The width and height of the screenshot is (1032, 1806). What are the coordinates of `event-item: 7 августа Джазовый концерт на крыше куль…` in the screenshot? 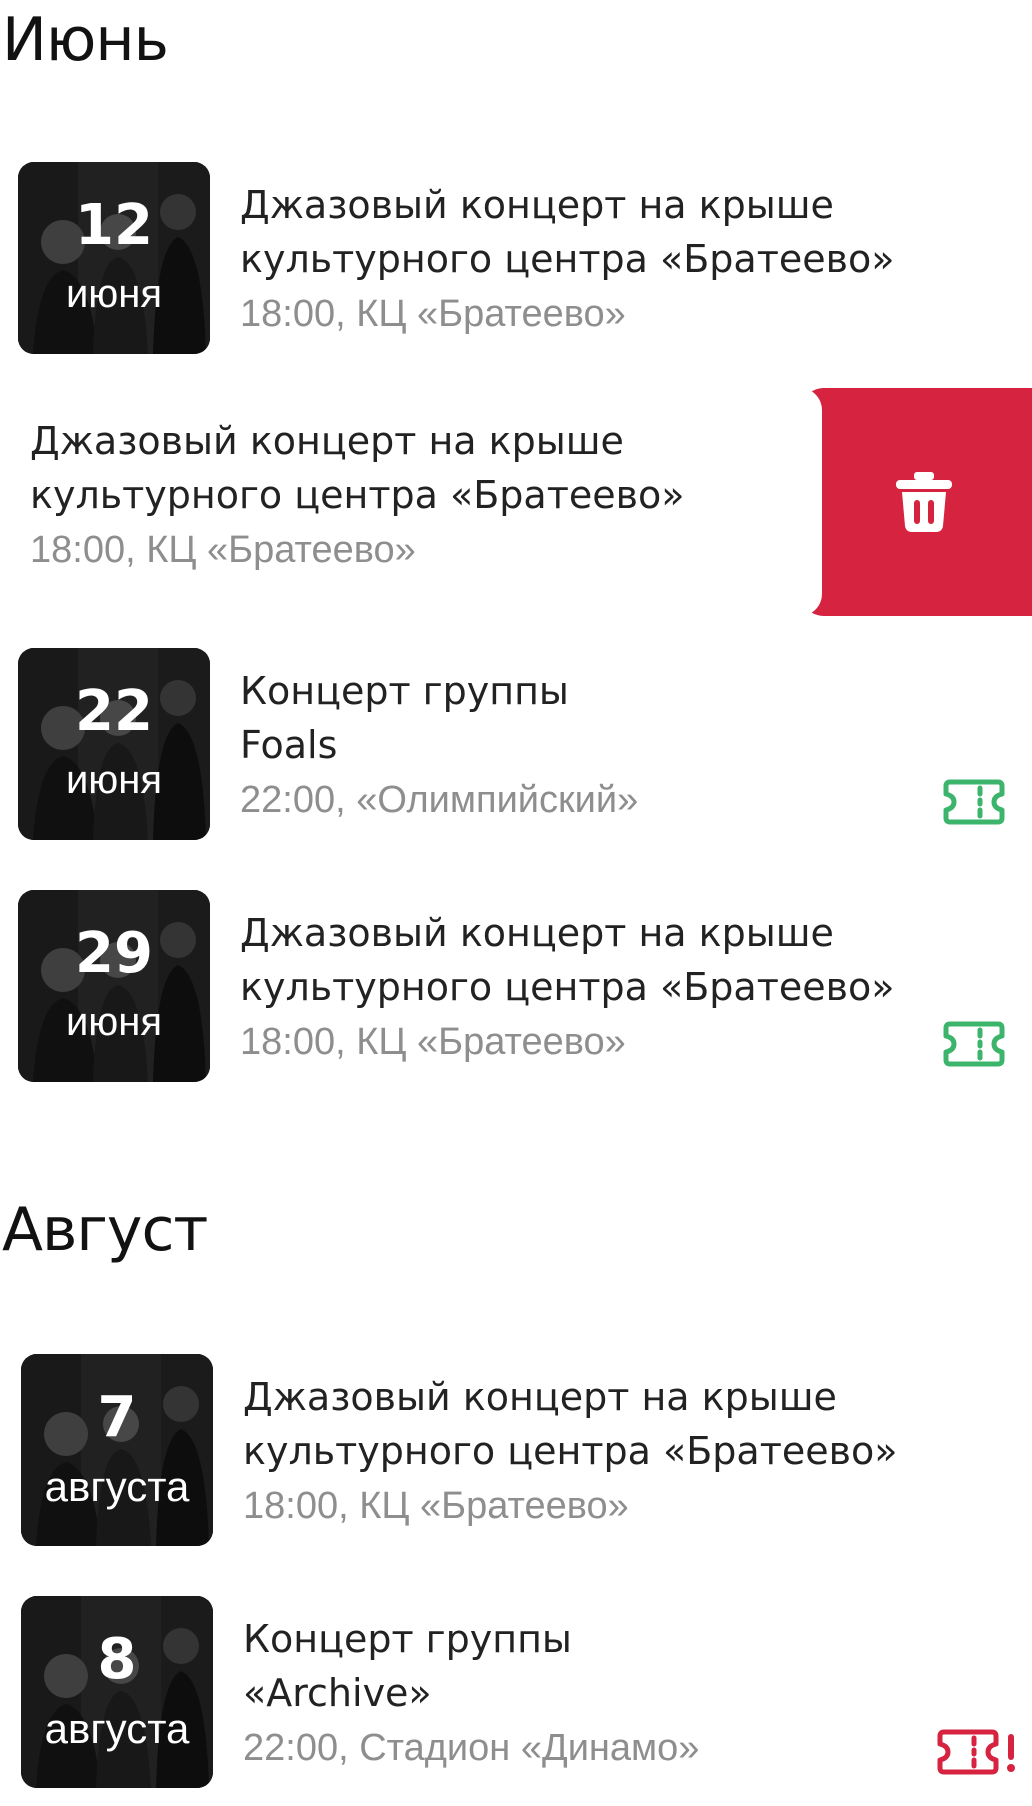 It's located at (516, 1454).